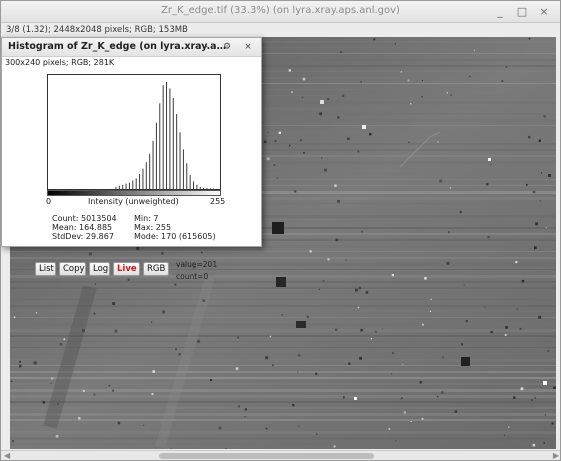  Describe the element at coordinates (544, 12) in the screenshot. I see `close-button: ×` at that location.